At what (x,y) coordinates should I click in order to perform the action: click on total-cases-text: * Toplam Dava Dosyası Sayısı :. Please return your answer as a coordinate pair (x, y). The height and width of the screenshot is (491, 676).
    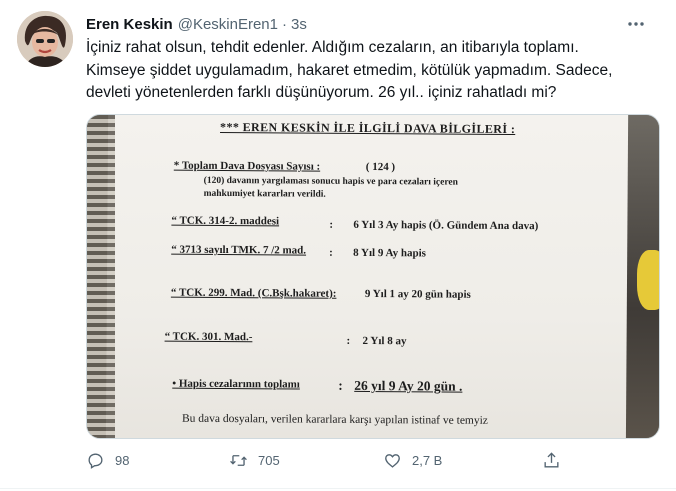
    Looking at the image, I should click on (247, 166).